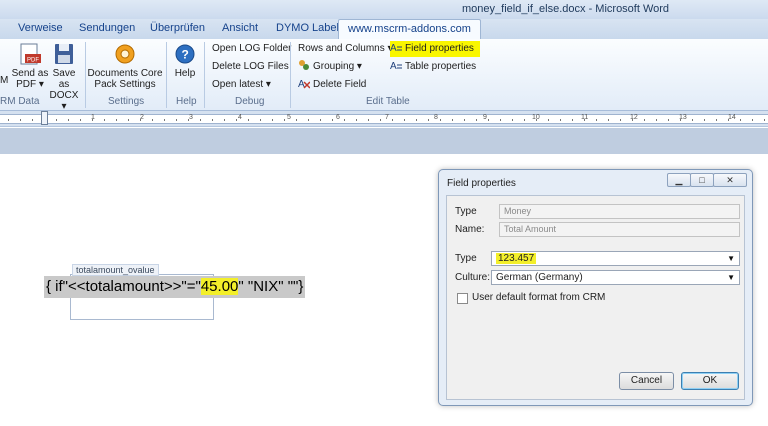  Describe the element at coordinates (240, 117) in the screenshot. I see `ruler-number: 4` at that location.